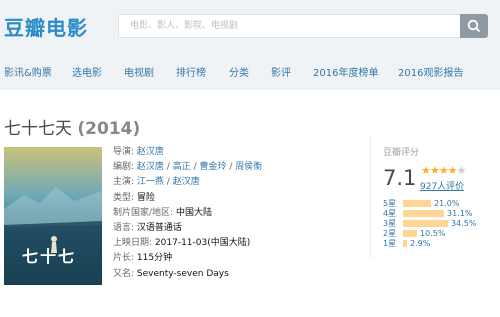 The image size is (500, 317). What do you see at coordinates (150, 152) in the screenshot?
I see `director-link: 赵汉唐` at bounding box center [150, 152].